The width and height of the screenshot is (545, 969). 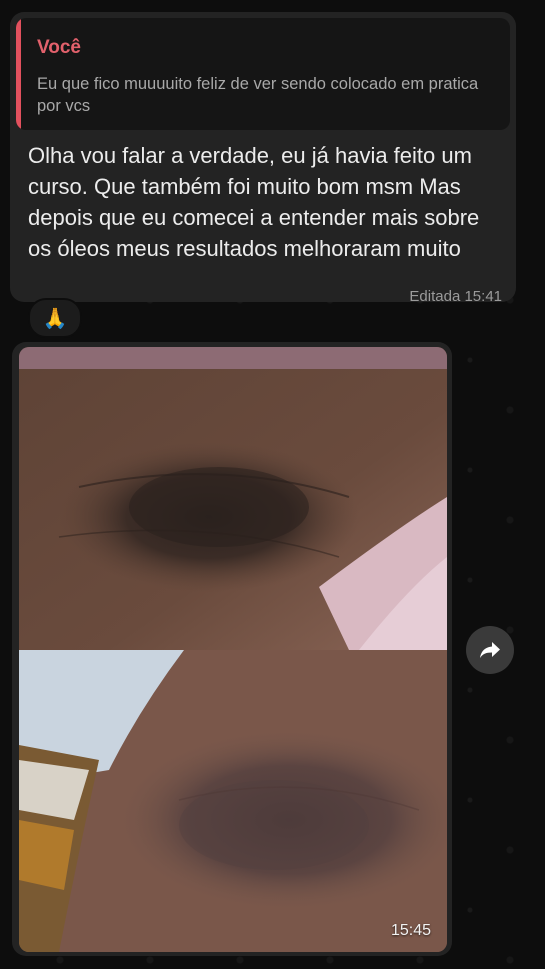 I want to click on quote-author: Você, so click(x=59, y=47).